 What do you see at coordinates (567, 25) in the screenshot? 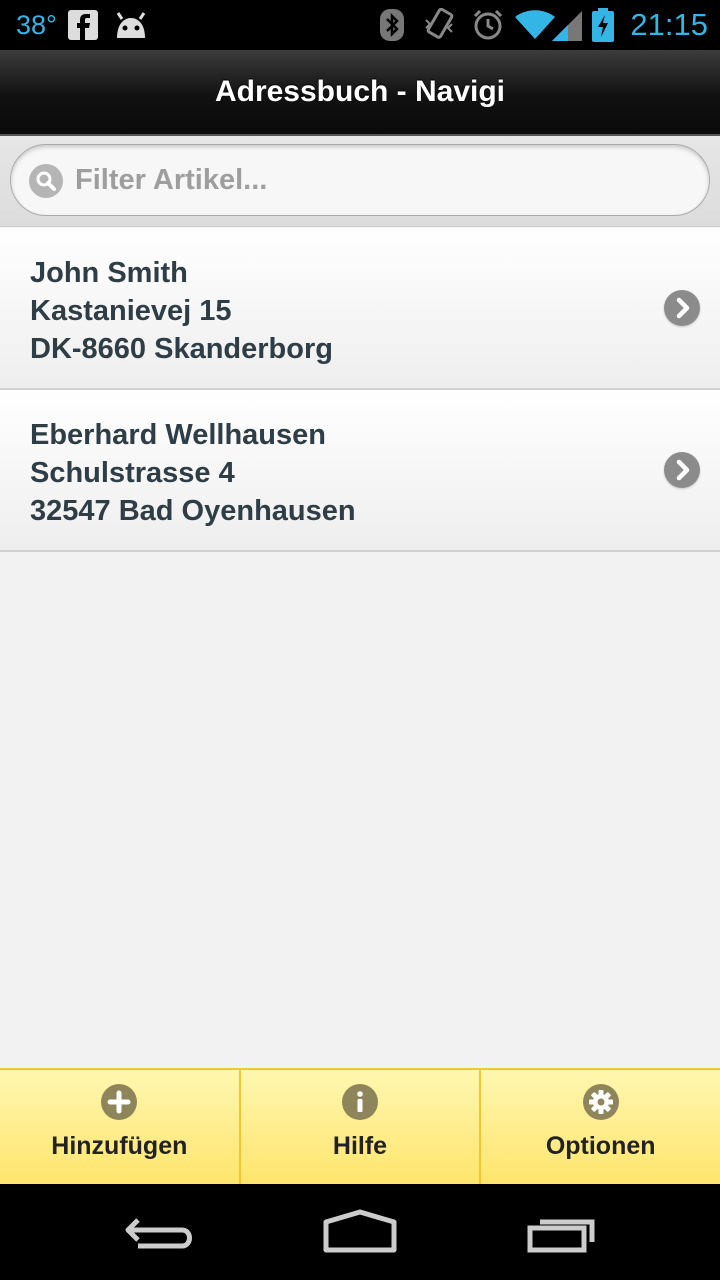
I see `signal-icon` at bounding box center [567, 25].